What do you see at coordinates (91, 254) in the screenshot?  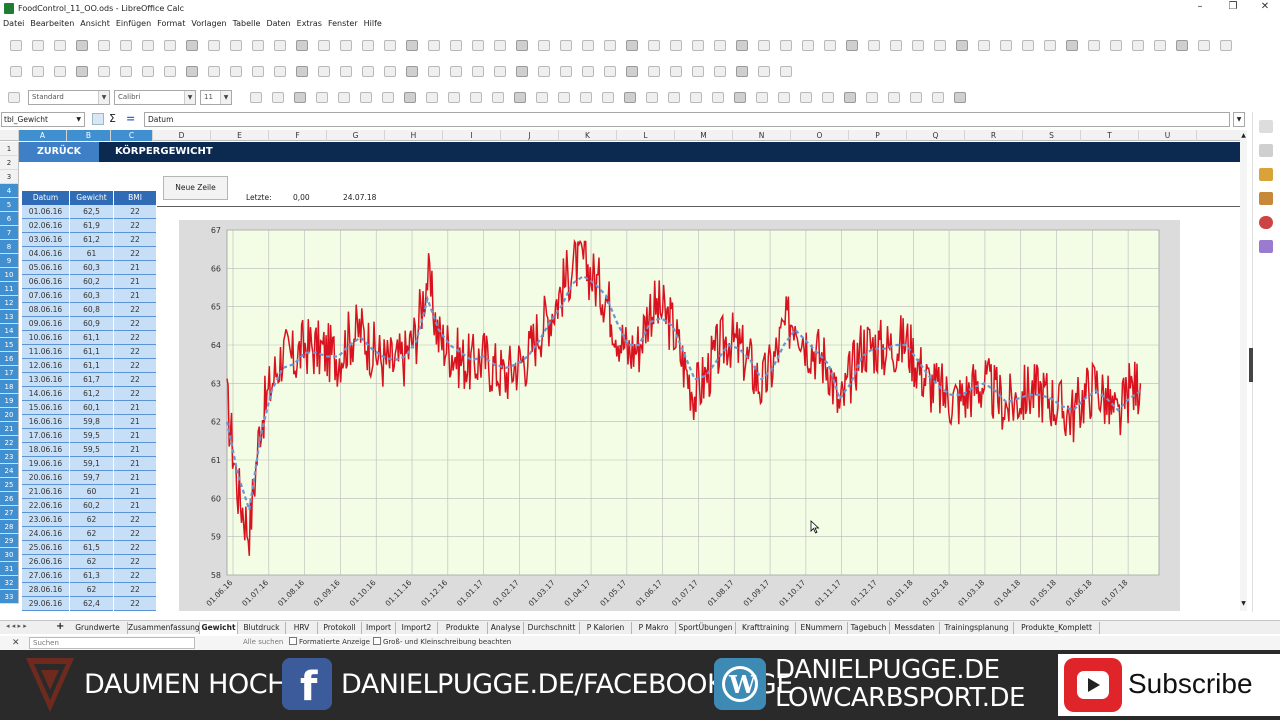 I see `table-cell: 61` at bounding box center [91, 254].